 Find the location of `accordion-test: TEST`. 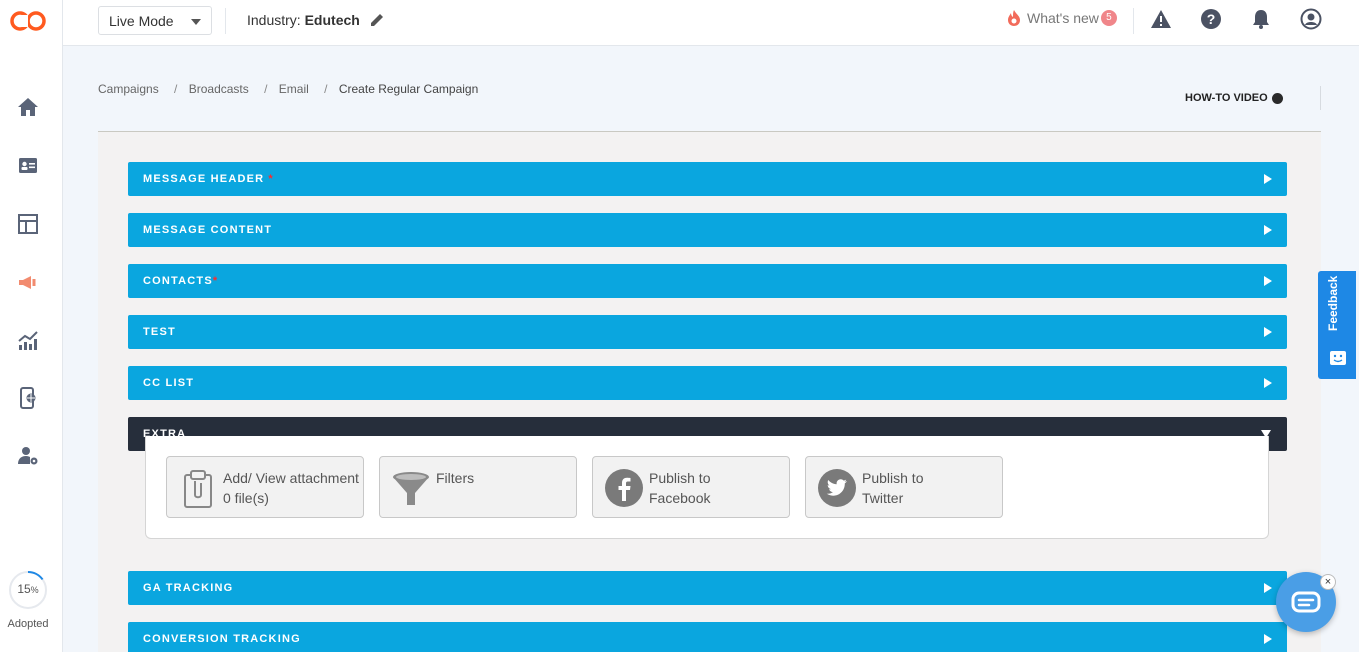

accordion-test: TEST is located at coordinates (707, 332).